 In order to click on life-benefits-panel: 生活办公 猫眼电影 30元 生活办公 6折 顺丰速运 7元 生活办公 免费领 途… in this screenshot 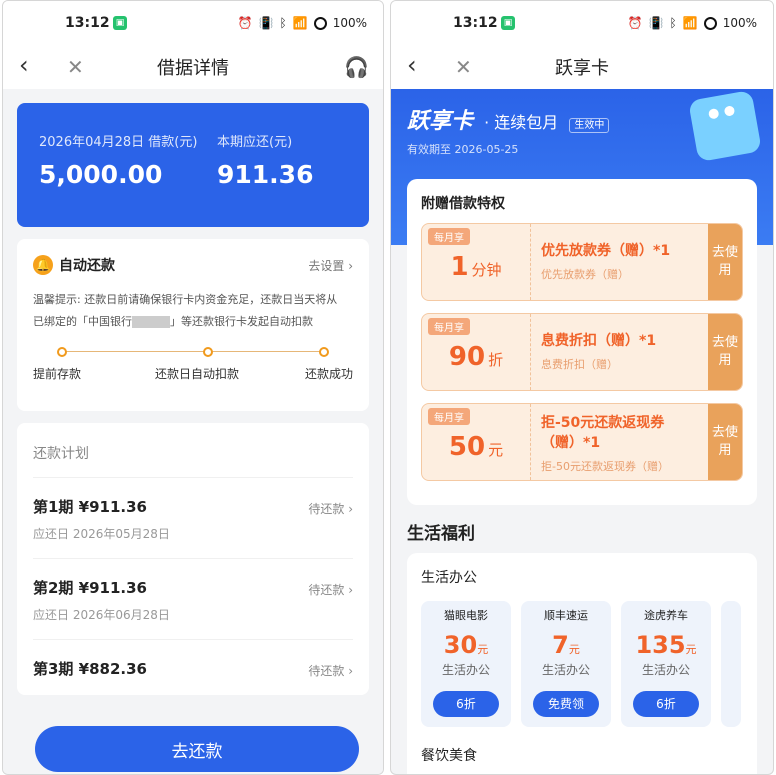, I will do `click(582, 663)`.